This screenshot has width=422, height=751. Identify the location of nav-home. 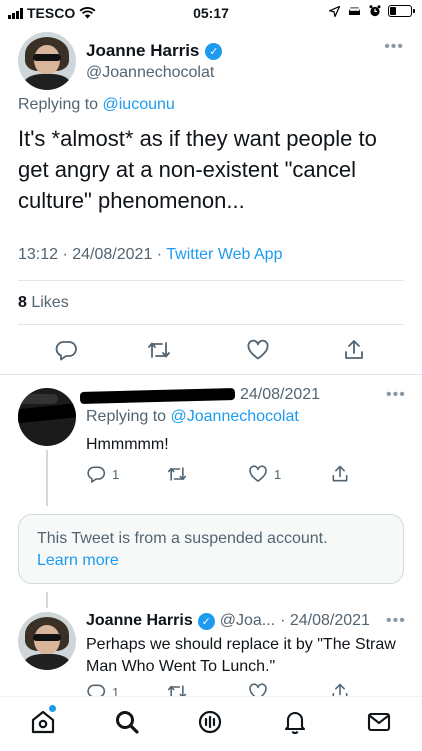
(43, 722).